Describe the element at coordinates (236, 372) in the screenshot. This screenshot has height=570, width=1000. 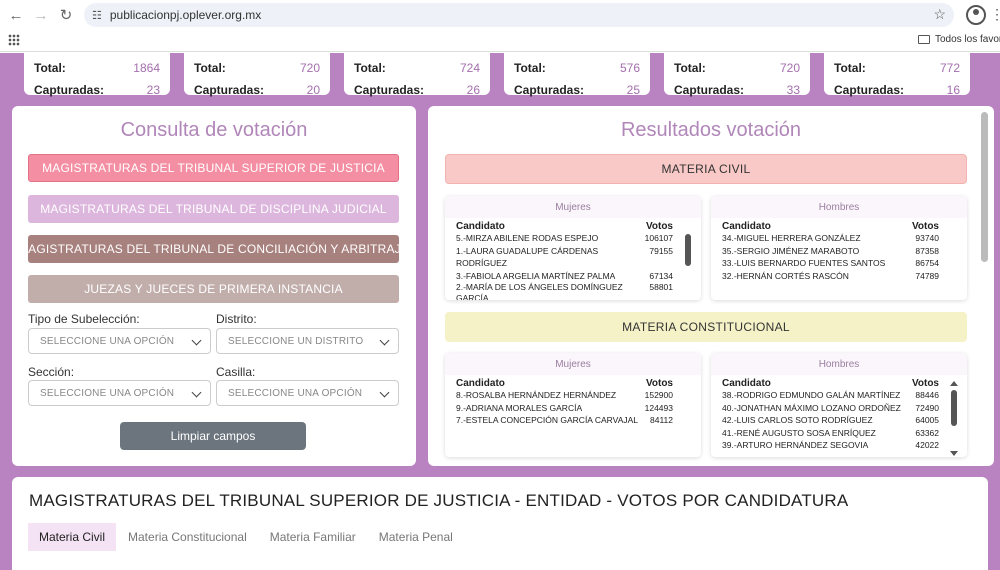
I see `casilla-label: Casilla:` at that location.